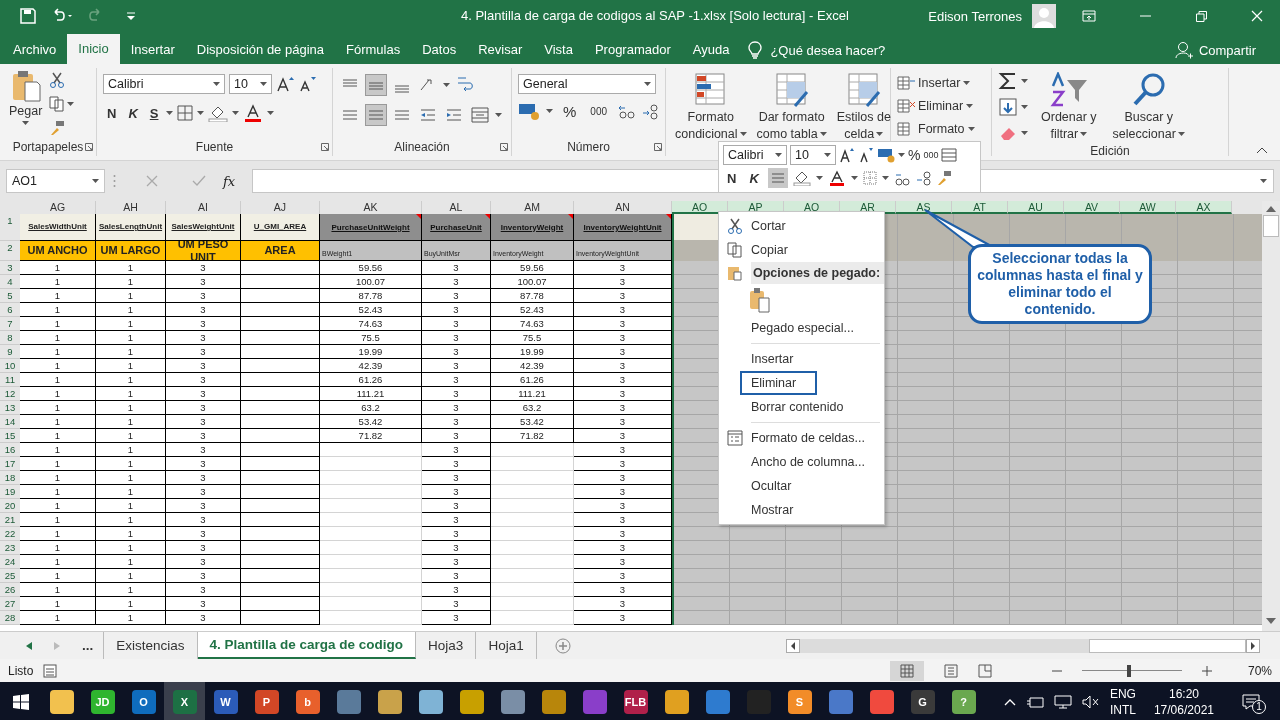 Image resolution: width=1280 pixels, height=720 pixels. I want to click on user-name: Edison Terrones, so click(975, 16).